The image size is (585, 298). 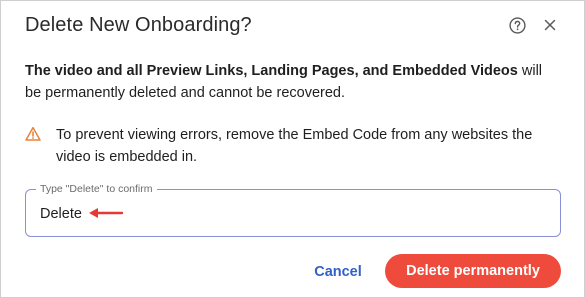 I want to click on arrow-left-icon, so click(x=106, y=213).